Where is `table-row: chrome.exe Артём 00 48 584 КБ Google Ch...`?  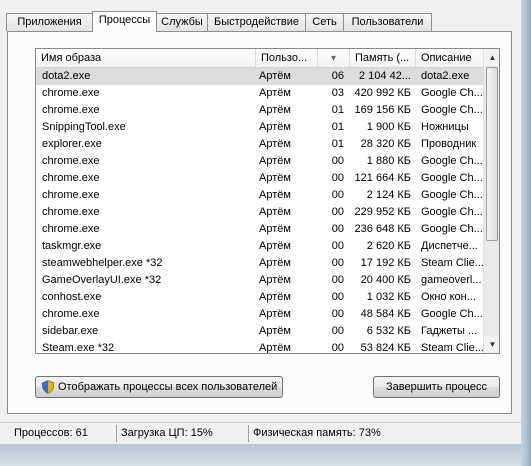
table-row: chrome.exe Артём 00 48 584 КБ Google Ch... is located at coordinates (259, 314).